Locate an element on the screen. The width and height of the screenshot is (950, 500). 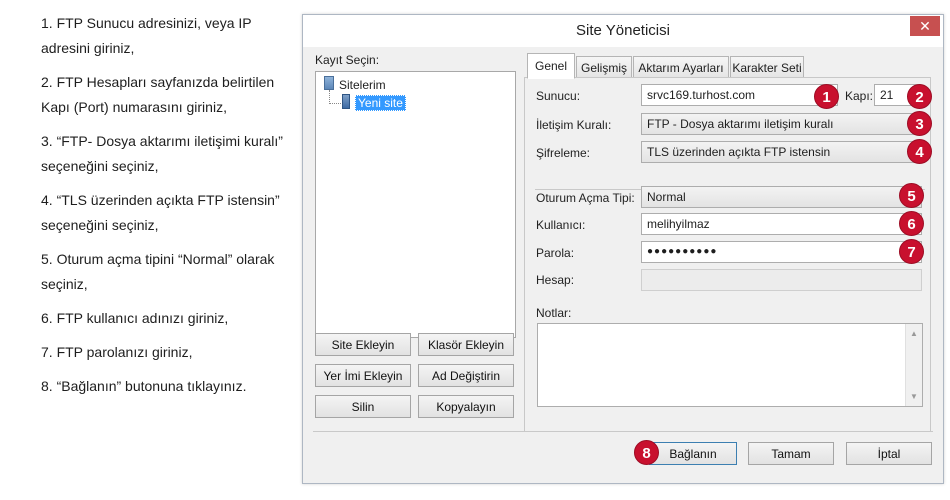
protocol-select: FTP - Dosya aktarımı iletişim kuralı is located at coordinates (781, 124).